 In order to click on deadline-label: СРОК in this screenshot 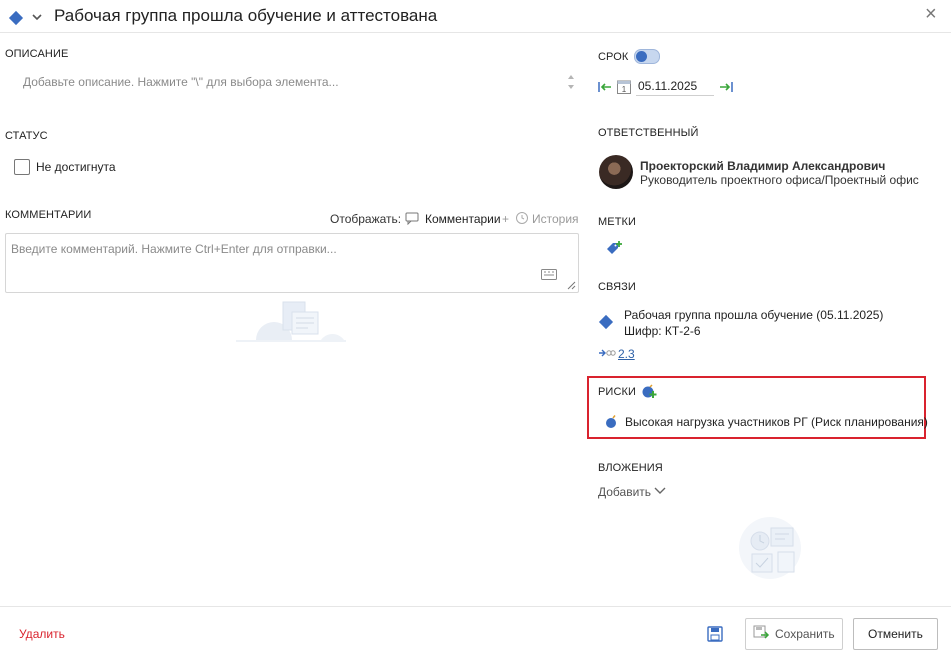, I will do `click(613, 57)`.